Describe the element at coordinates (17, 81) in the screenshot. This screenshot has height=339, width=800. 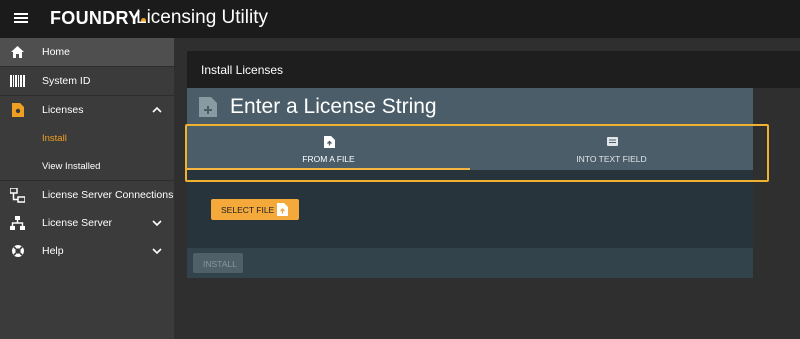
I see `barcode-icon` at that location.